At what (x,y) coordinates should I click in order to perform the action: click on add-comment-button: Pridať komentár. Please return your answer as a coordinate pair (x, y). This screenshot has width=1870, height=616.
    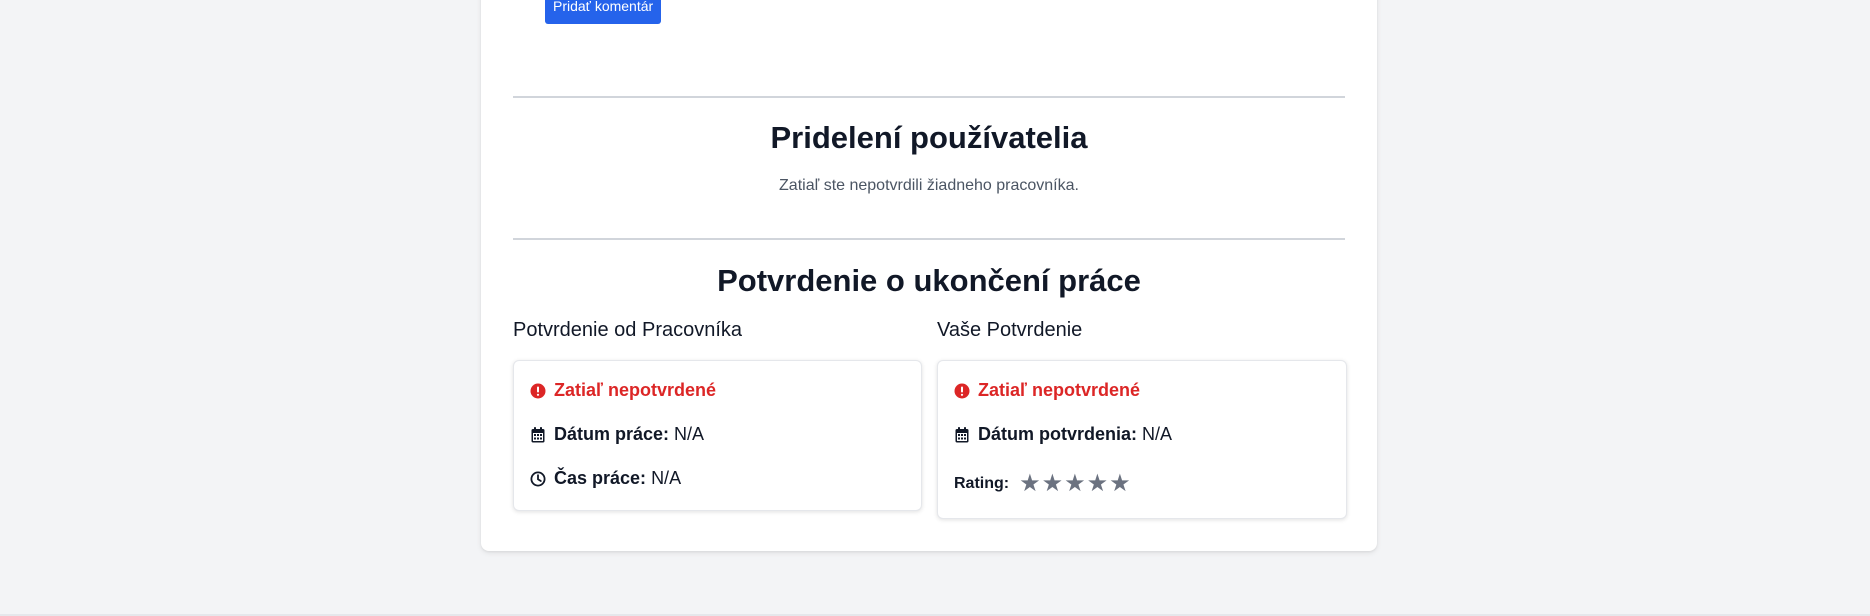
    Looking at the image, I should click on (603, 12).